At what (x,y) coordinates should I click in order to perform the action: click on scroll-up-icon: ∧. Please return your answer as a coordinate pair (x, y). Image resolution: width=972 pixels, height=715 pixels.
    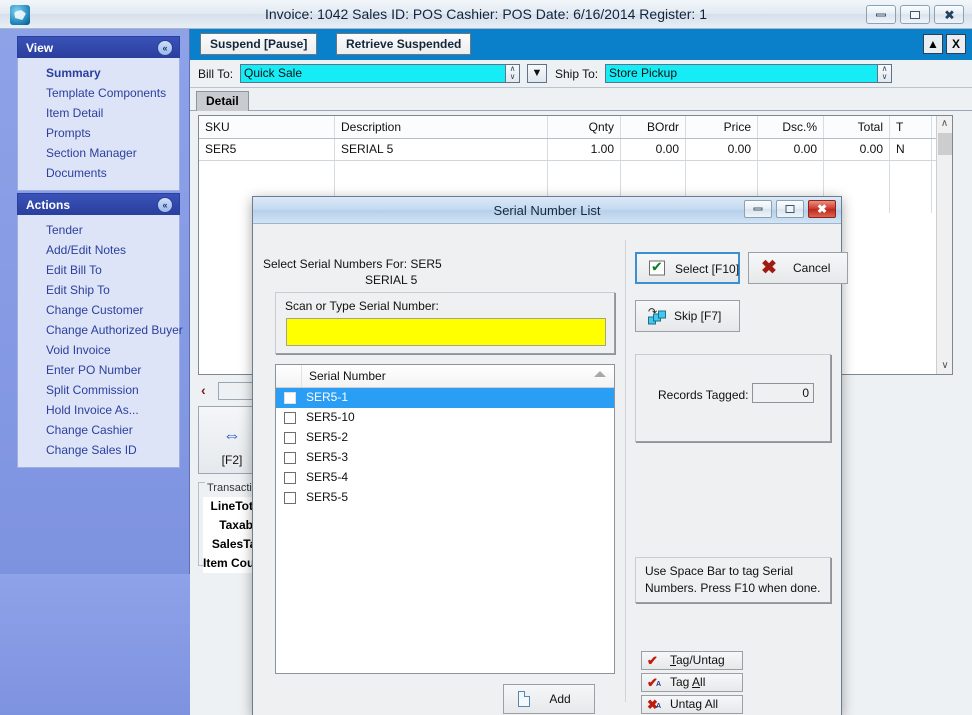
    Looking at the image, I should click on (944, 124).